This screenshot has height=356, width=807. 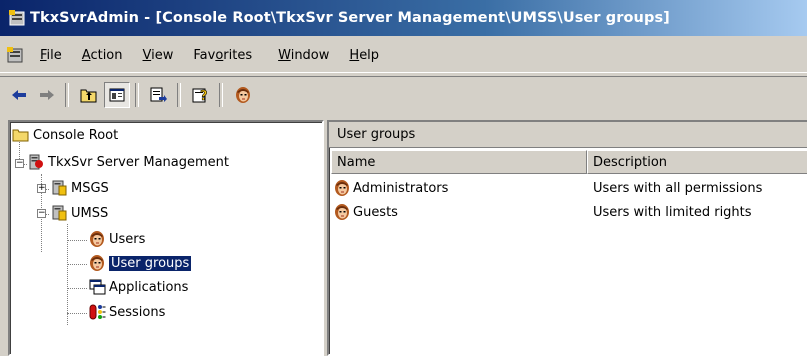 What do you see at coordinates (90, 188) in the screenshot?
I see `tree-label: MSGS` at bounding box center [90, 188].